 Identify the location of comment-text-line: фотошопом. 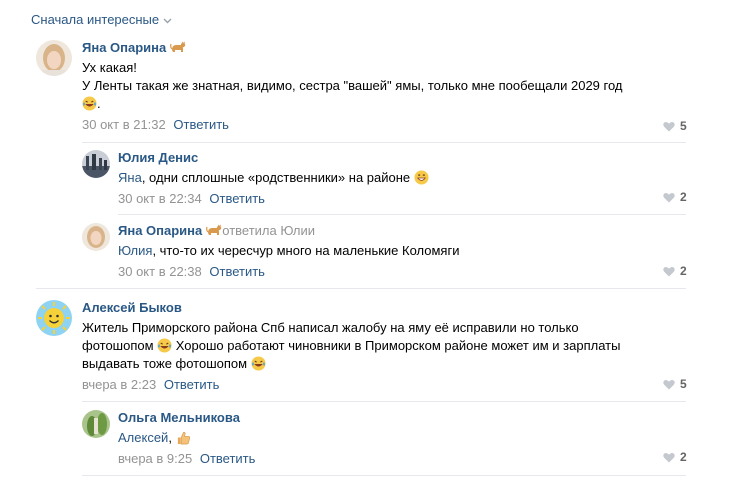
(118, 345).